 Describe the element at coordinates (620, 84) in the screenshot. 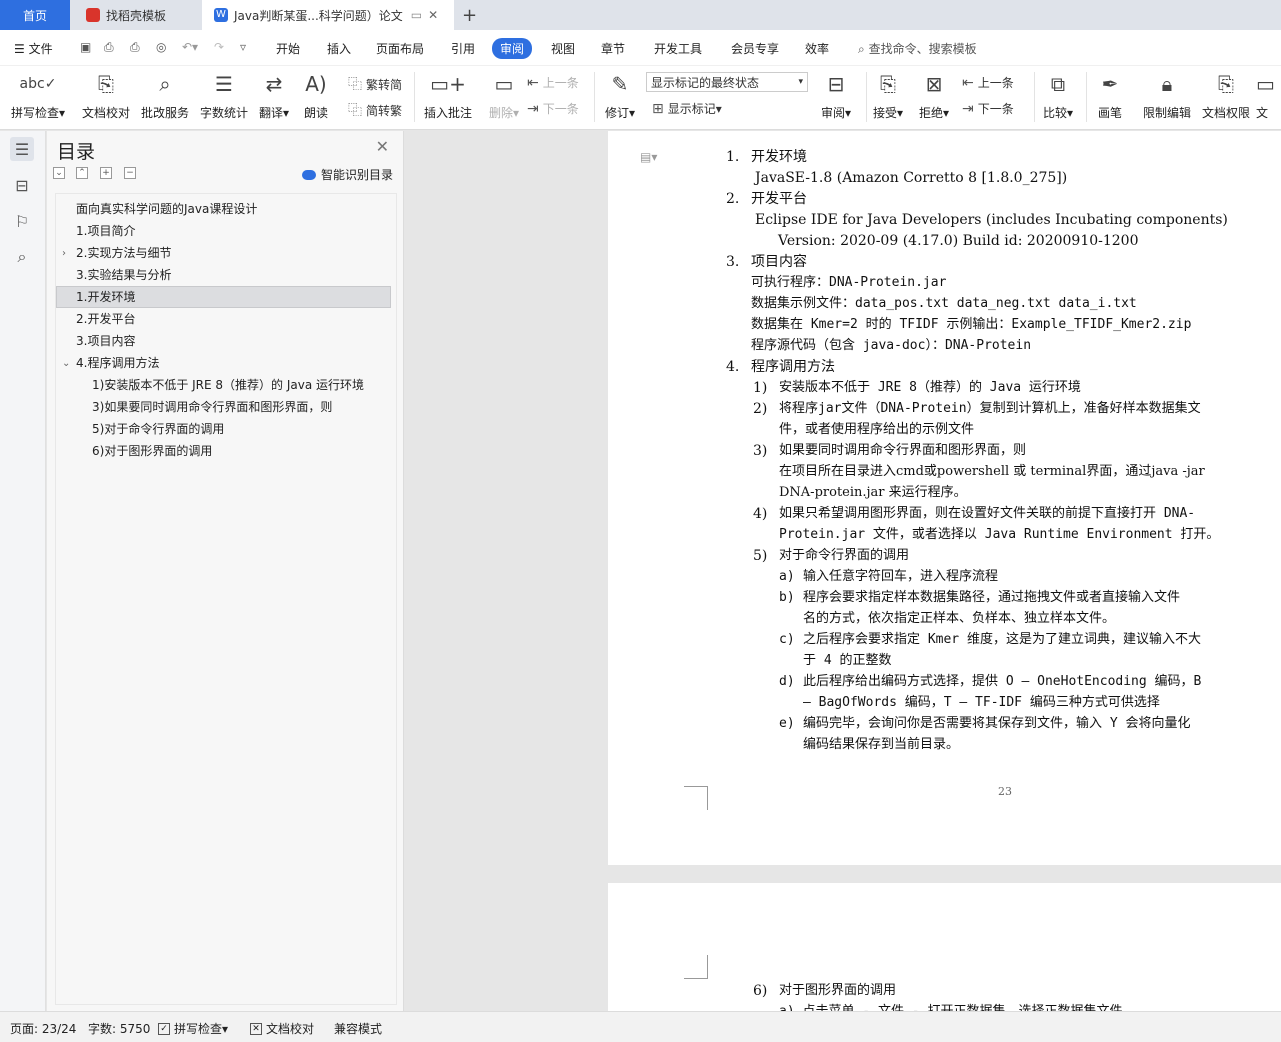

I see `track-changes-icon: ✎` at that location.